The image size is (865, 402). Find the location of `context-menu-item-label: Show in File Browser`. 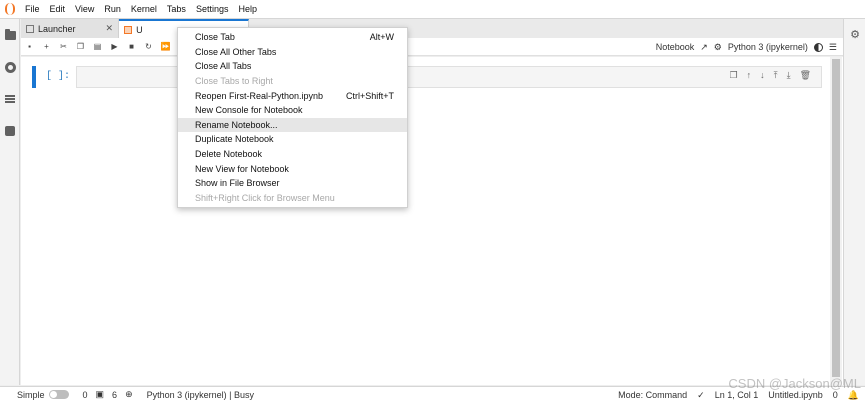

context-menu-item-label: Show in File Browser is located at coordinates (237, 183).